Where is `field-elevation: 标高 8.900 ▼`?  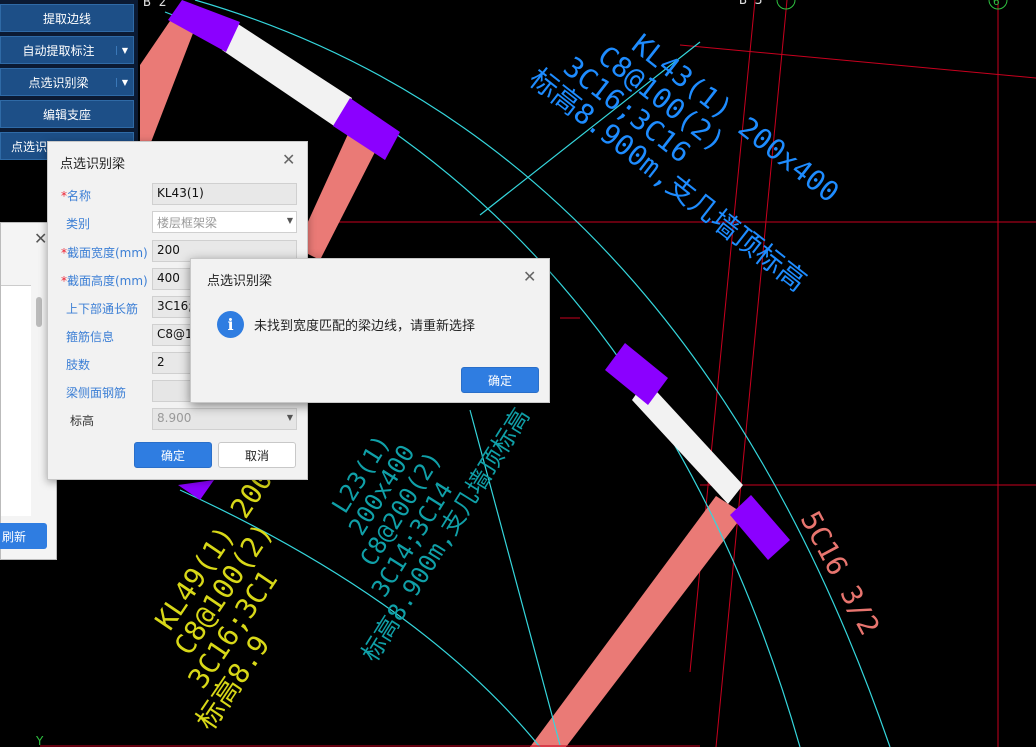
field-elevation: 标高 8.900 ▼ is located at coordinates (178, 420).